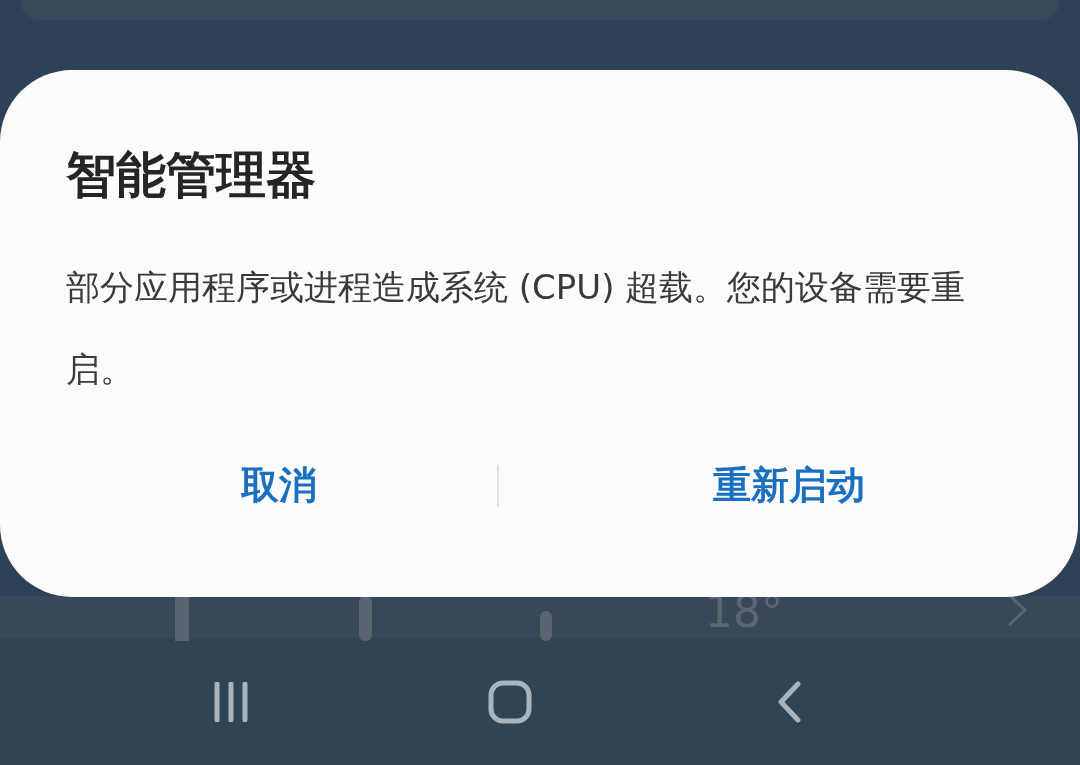  What do you see at coordinates (788, 485) in the screenshot?
I see `dialog-button: 重新启动` at bounding box center [788, 485].